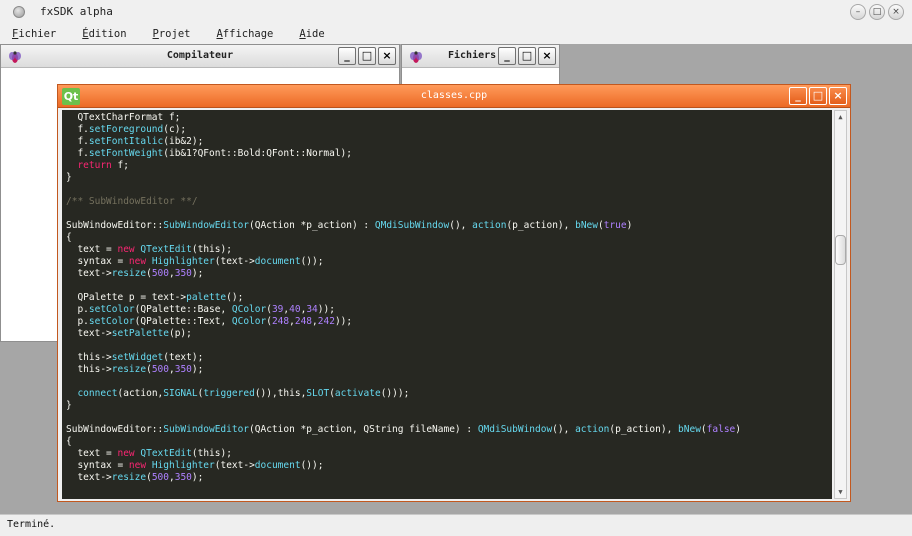  What do you see at coordinates (249, 309) in the screenshot?
I see `code-token: QColor` at bounding box center [249, 309].